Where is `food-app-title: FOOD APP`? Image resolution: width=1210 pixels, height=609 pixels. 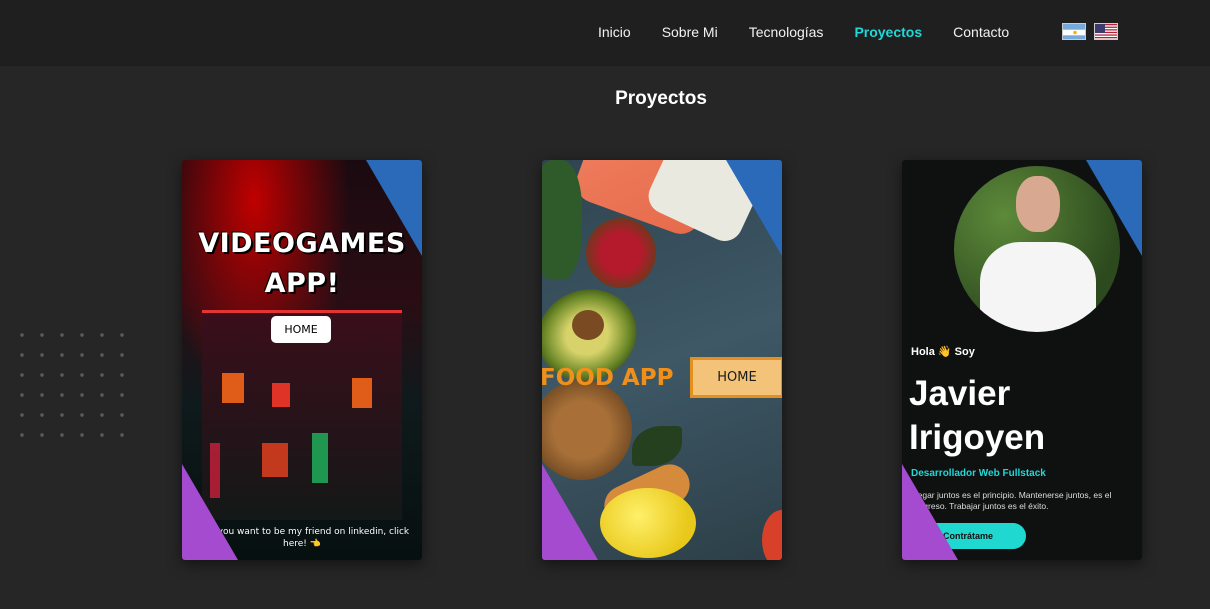 food-app-title: FOOD APP is located at coordinates (608, 378).